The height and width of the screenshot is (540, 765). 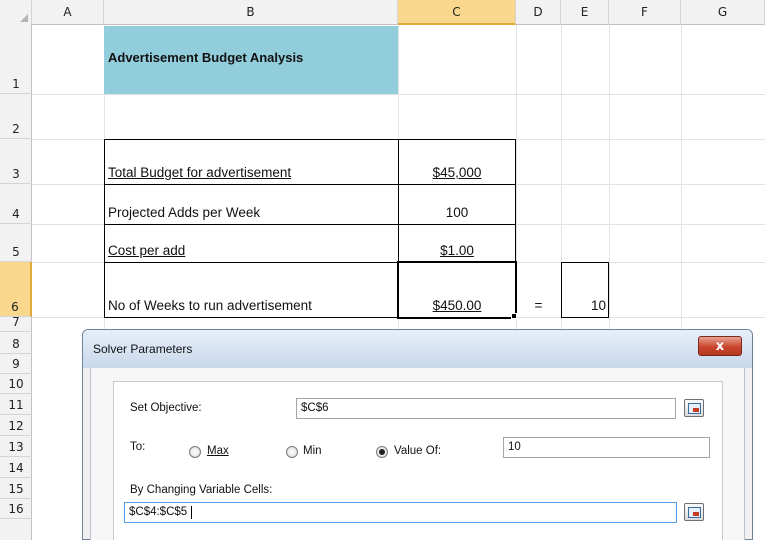 What do you see at coordinates (206, 57) in the screenshot?
I see `sheet-title: Advertisement Budget Analysis` at bounding box center [206, 57].